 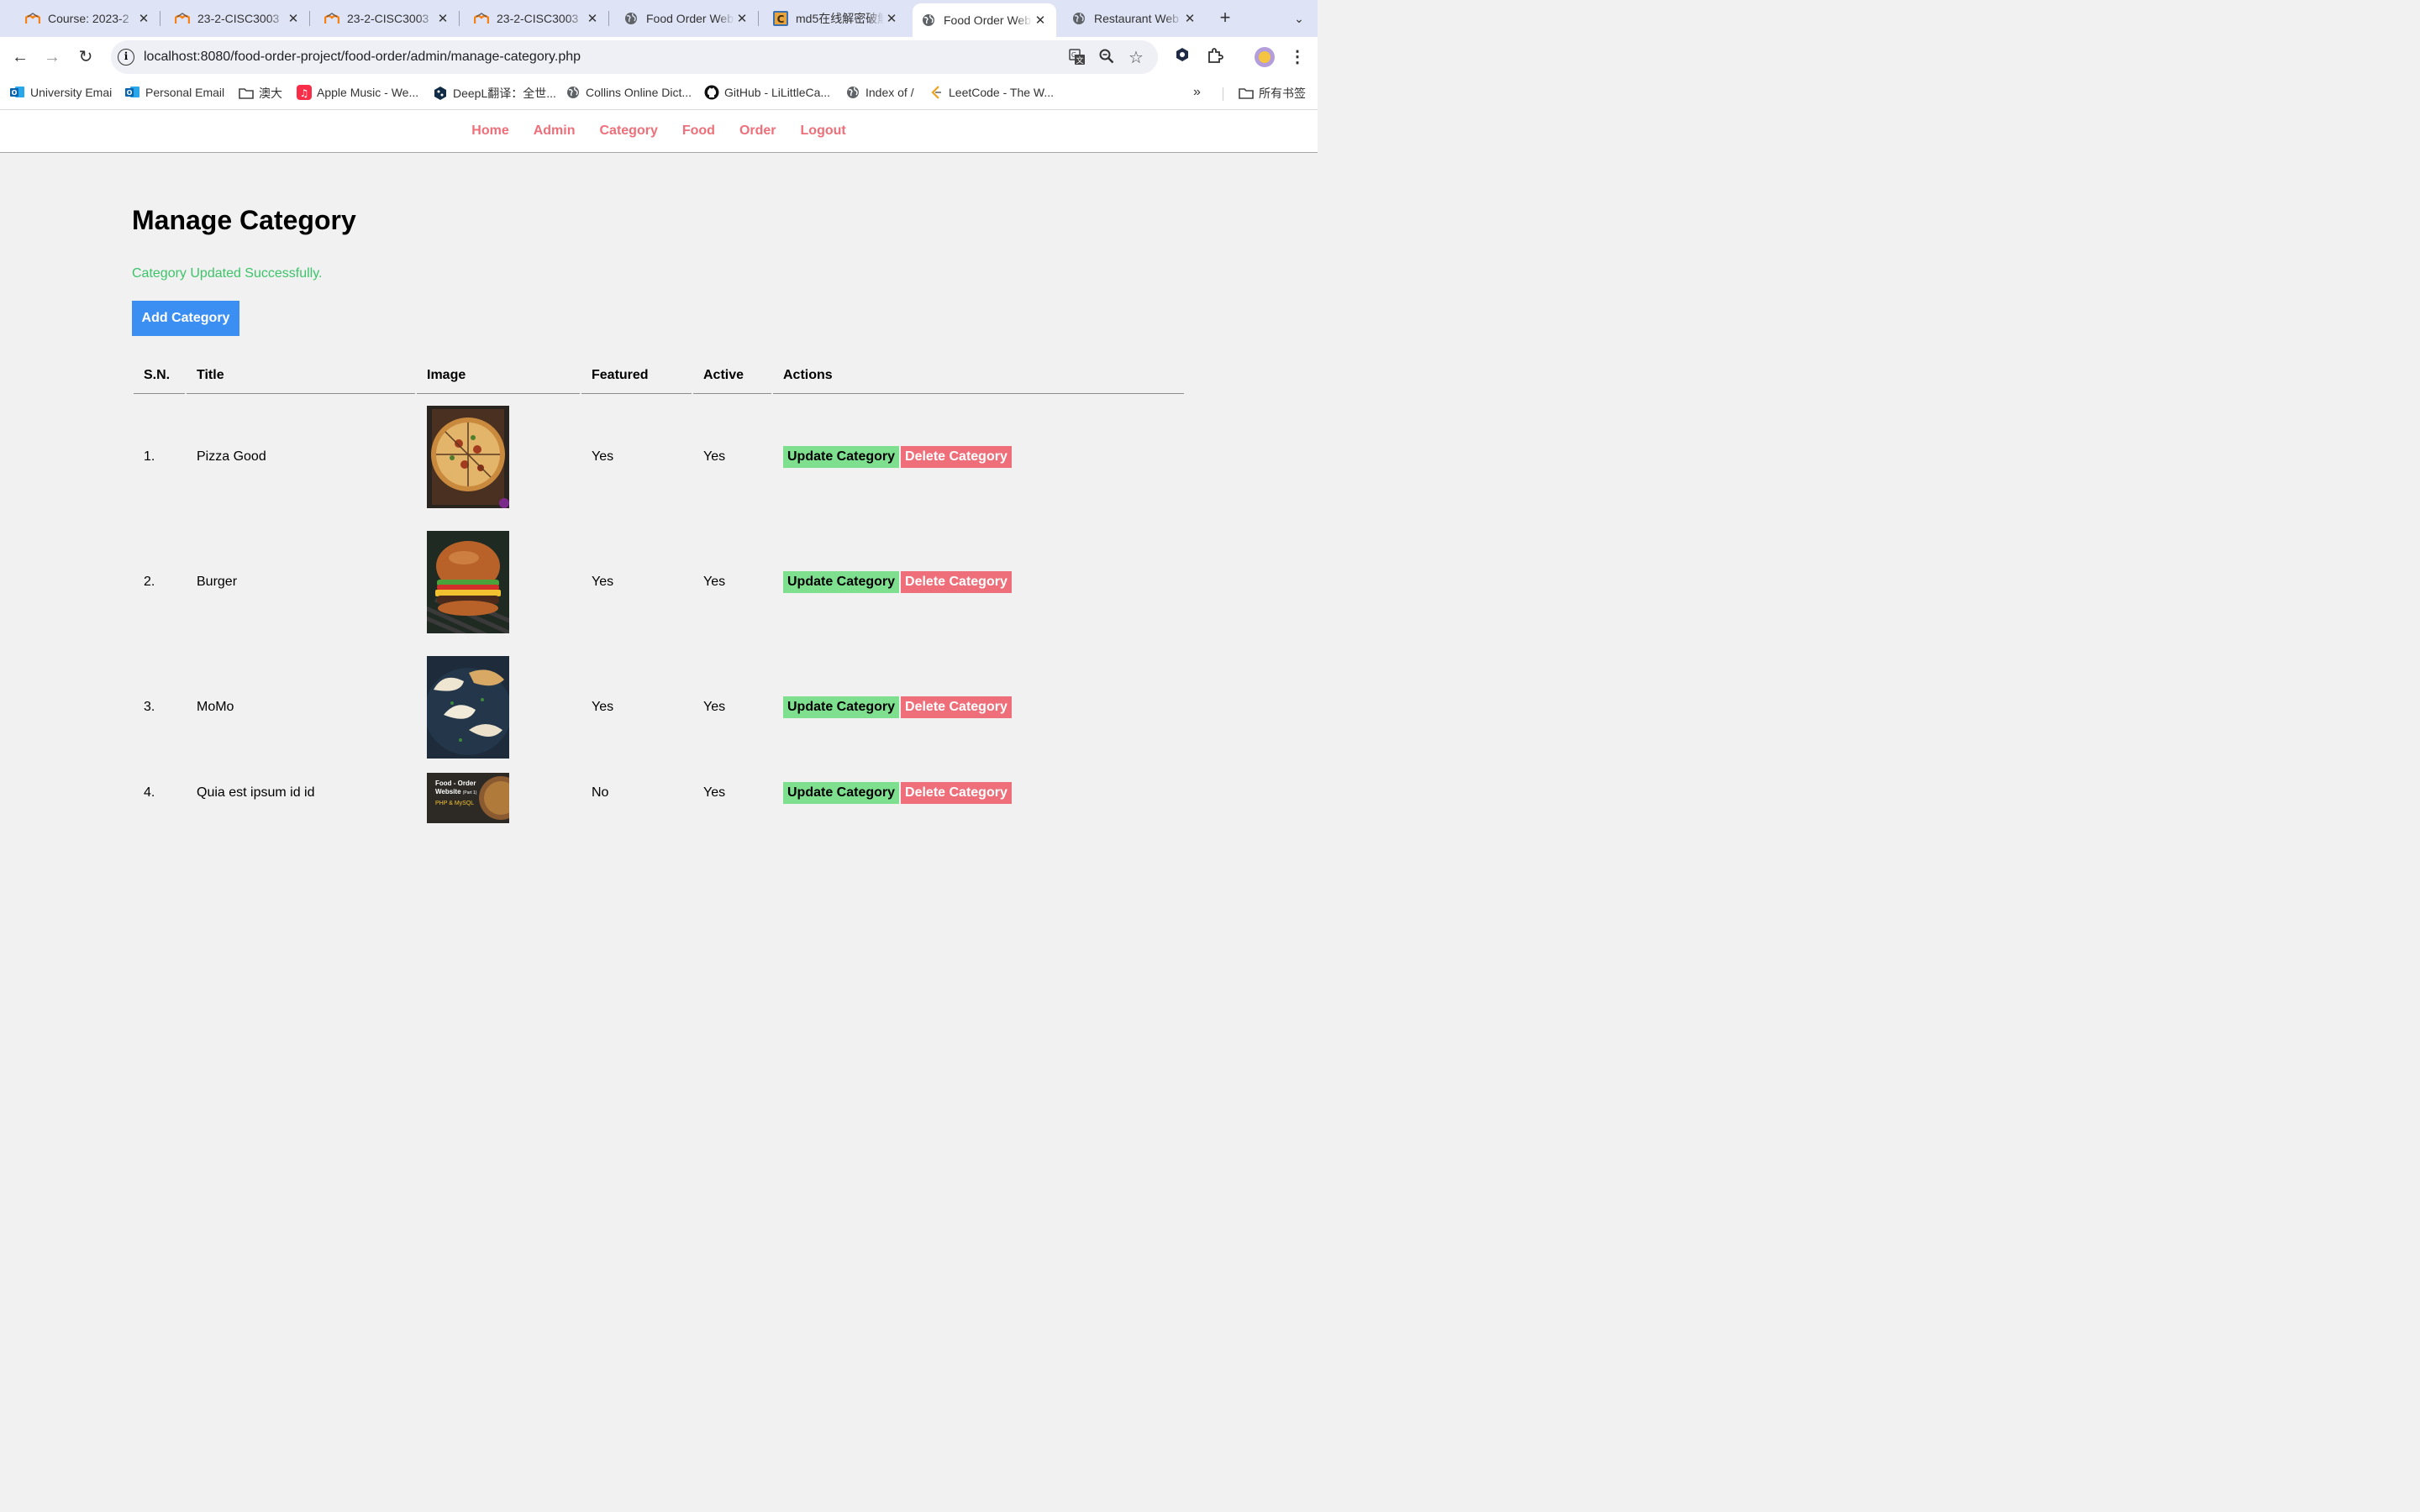 What do you see at coordinates (555, 130) in the screenshot?
I see `nav-admin-link: Admin` at bounding box center [555, 130].